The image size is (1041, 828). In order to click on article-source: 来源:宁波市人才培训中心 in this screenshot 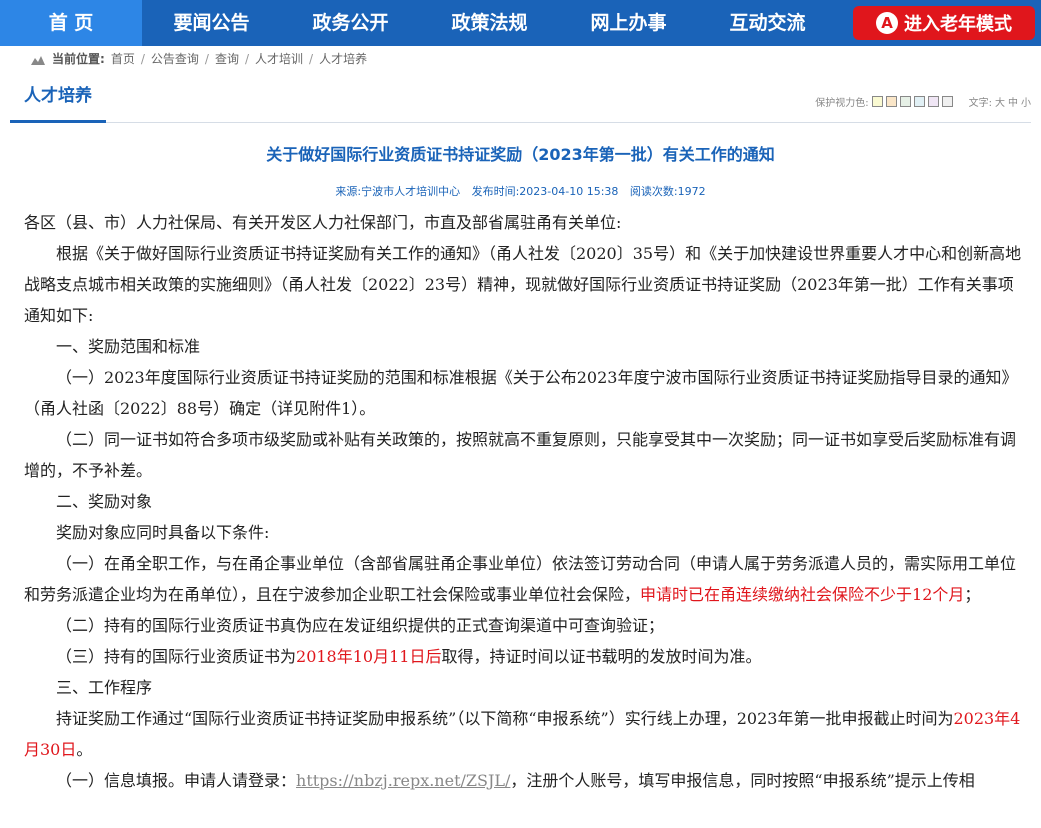, I will do `click(398, 191)`.